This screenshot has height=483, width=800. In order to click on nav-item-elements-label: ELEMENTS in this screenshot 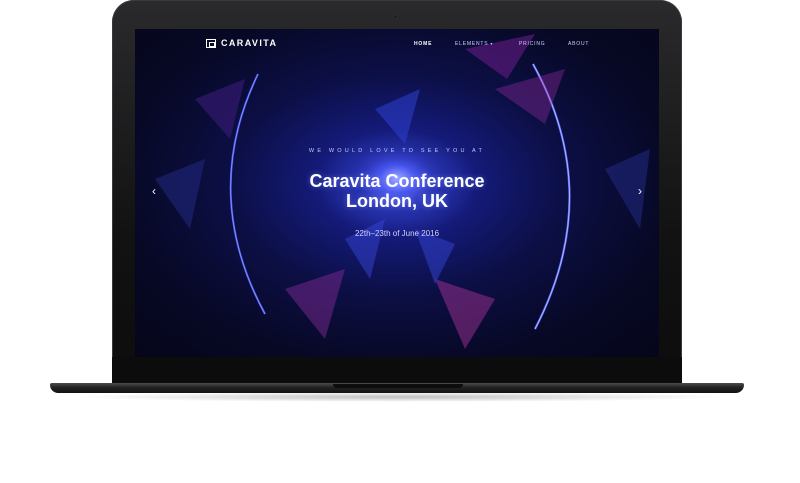, I will do `click(472, 44)`.